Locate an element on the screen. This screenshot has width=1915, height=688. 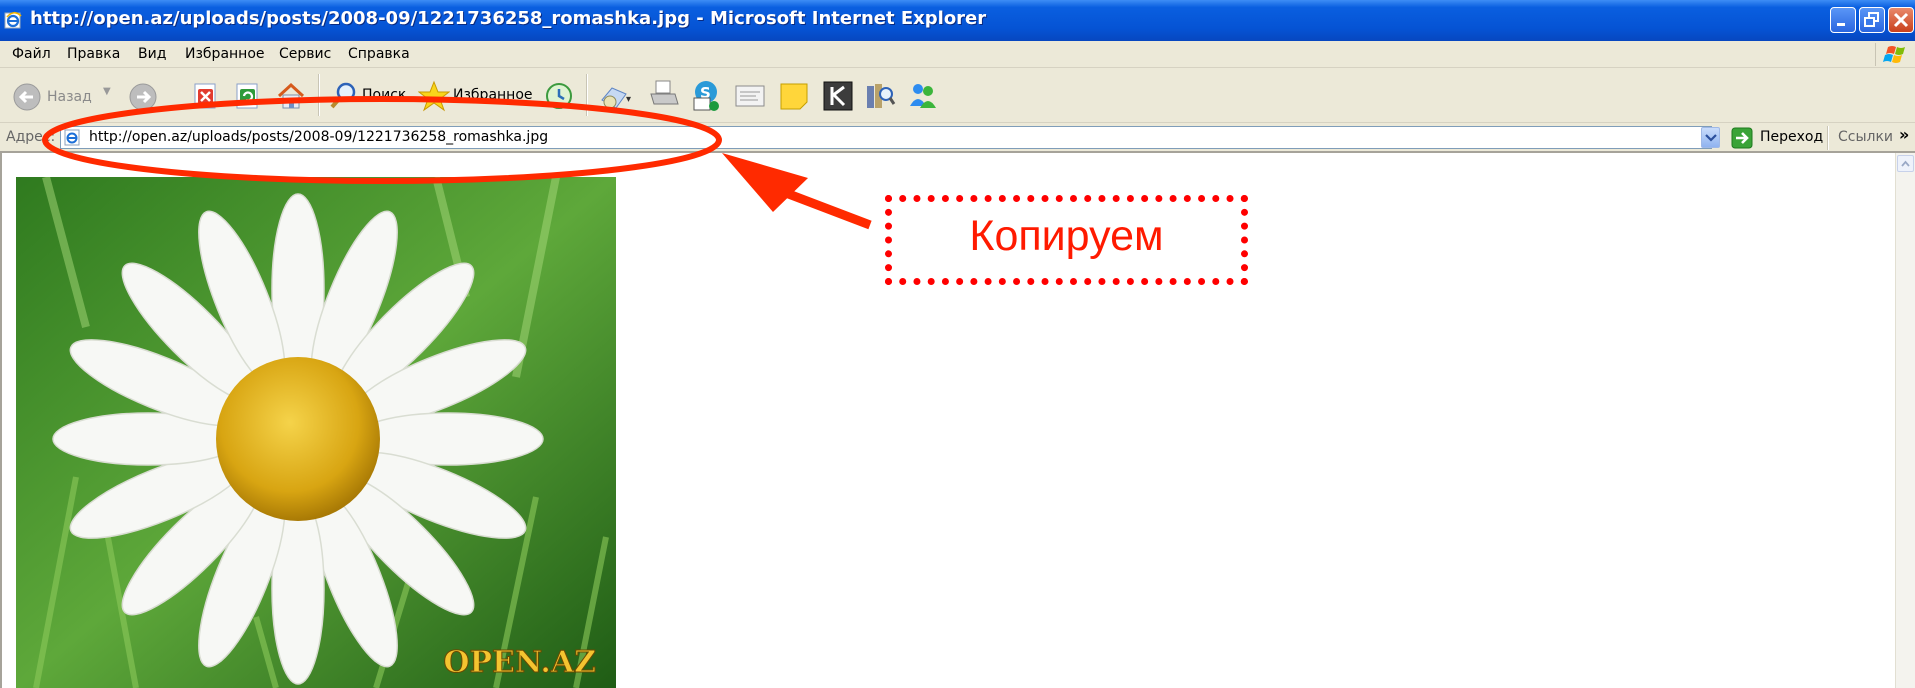
search-button: Поиск is located at coordinates (368, 96).